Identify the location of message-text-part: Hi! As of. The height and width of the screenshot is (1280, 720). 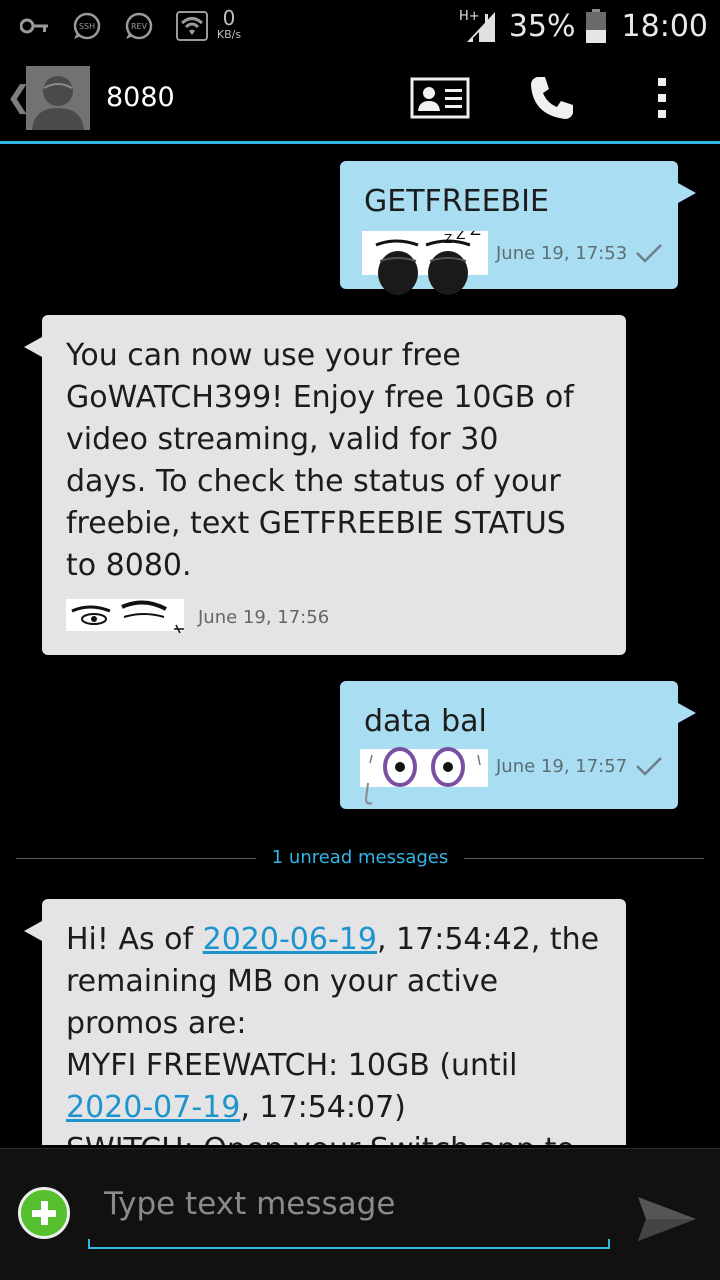
(134, 939).